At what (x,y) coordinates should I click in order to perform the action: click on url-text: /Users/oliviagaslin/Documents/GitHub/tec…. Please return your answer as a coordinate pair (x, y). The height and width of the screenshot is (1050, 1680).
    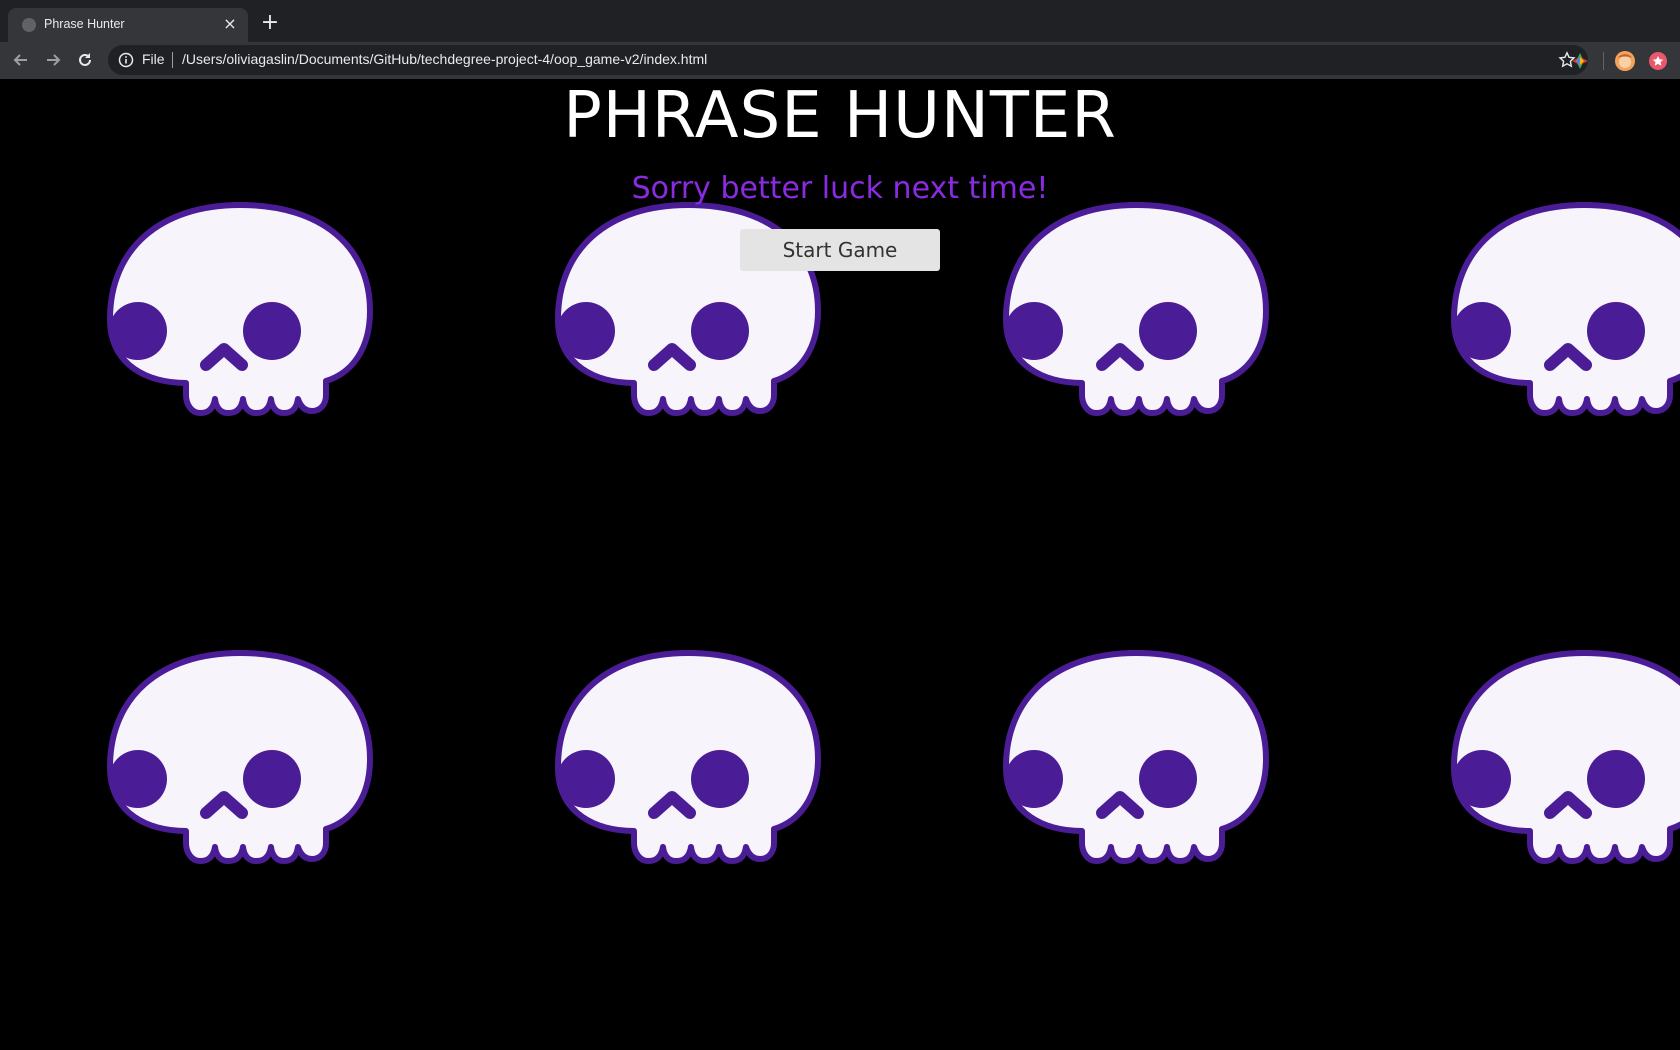
    Looking at the image, I should click on (444, 59).